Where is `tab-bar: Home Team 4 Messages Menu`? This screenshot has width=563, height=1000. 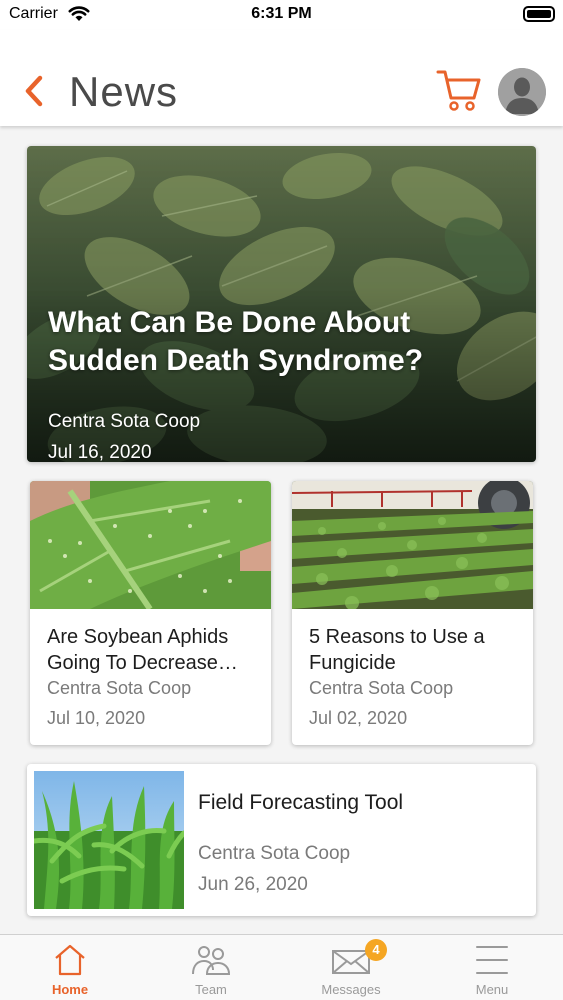 tab-bar: Home Team 4 Messages Menu is located at coordinates (281, 967).